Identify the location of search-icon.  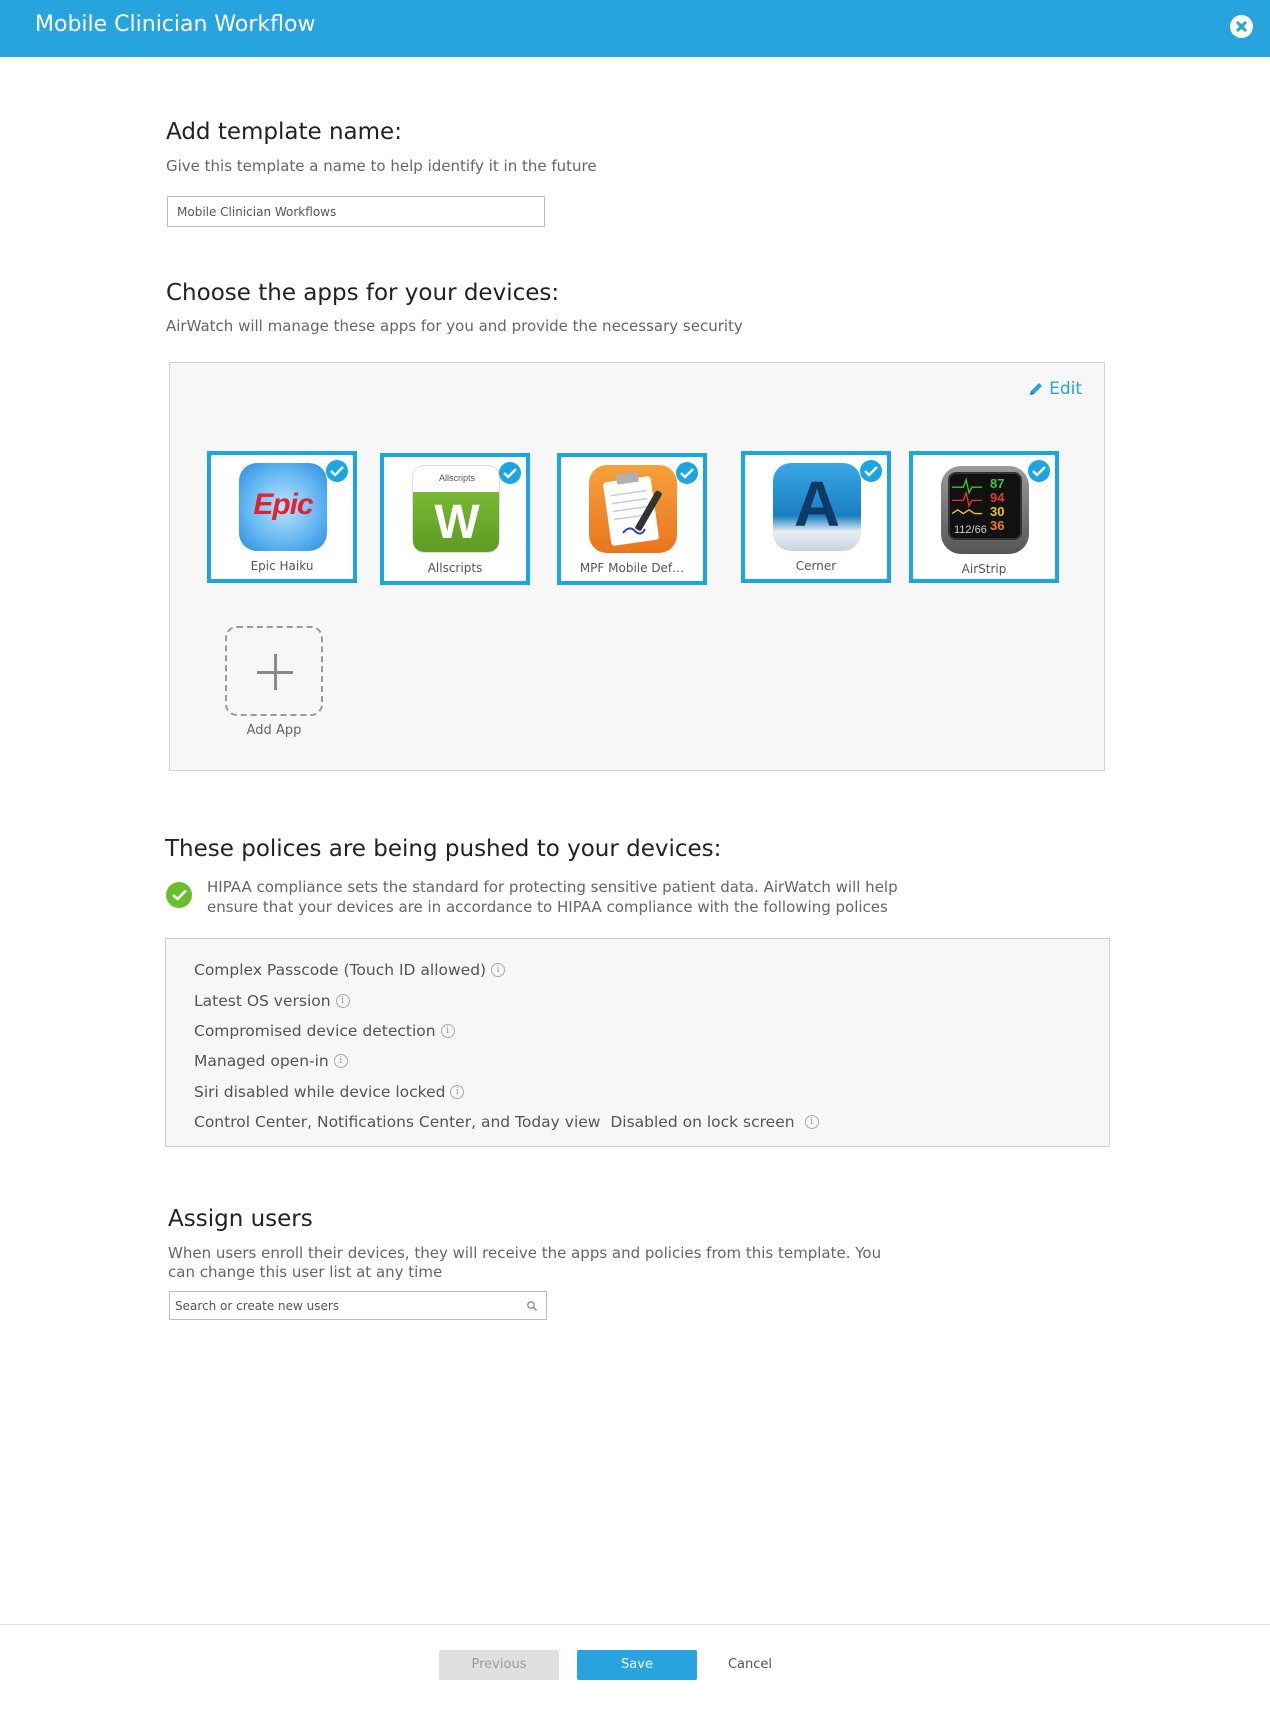
(532, 1306).